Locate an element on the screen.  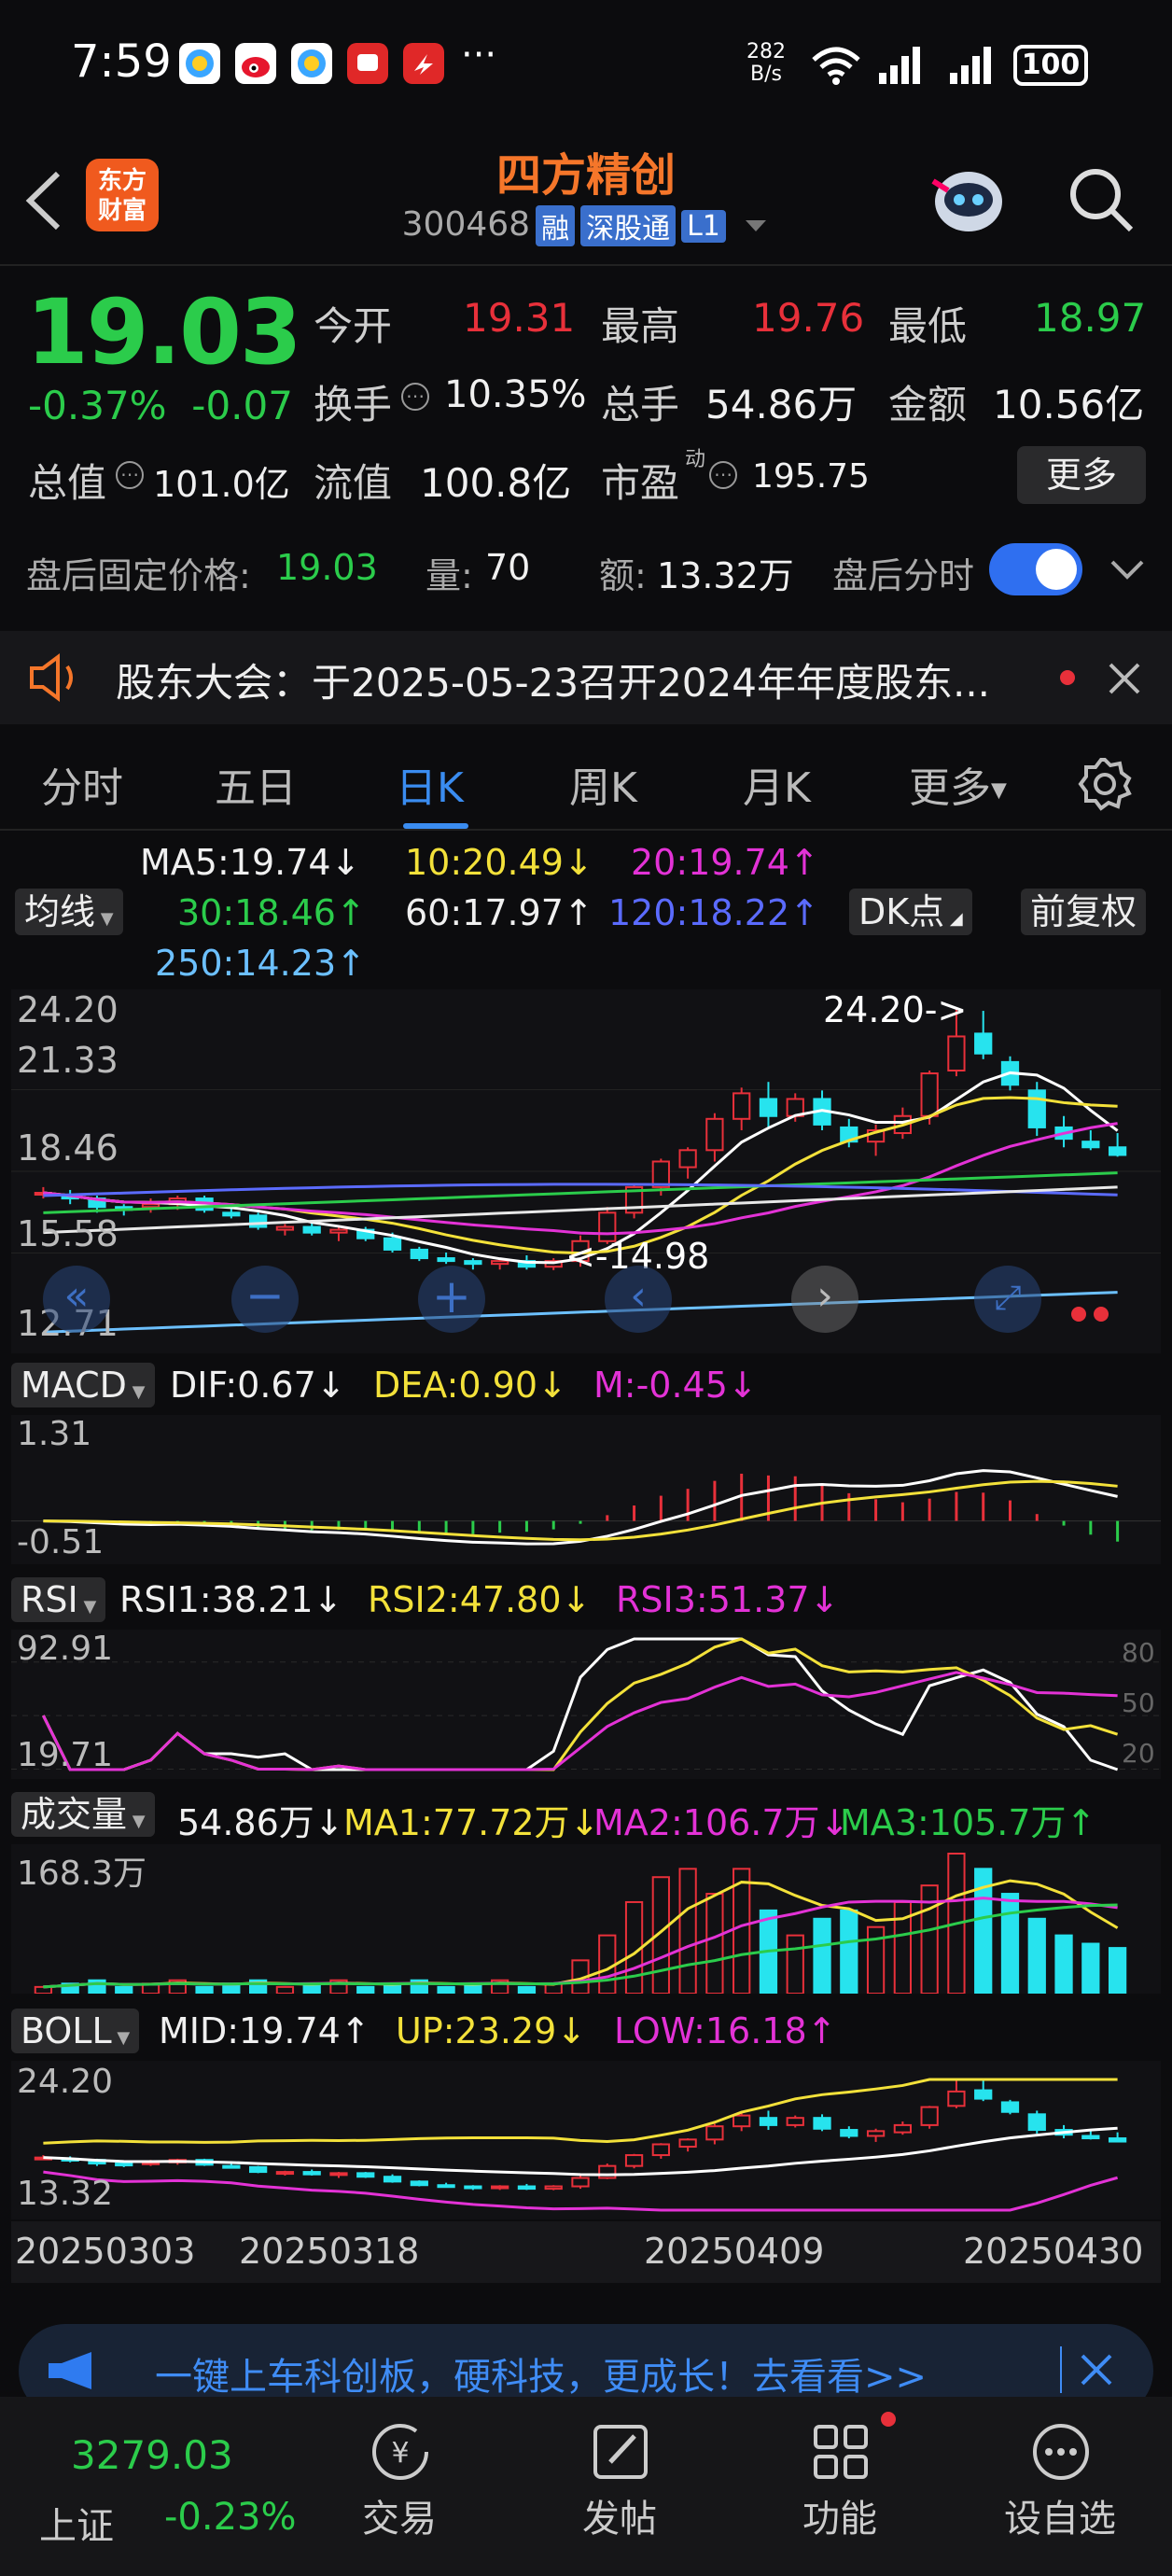
macd-select: MACD ▼ is located at coordinates (83, 1385).